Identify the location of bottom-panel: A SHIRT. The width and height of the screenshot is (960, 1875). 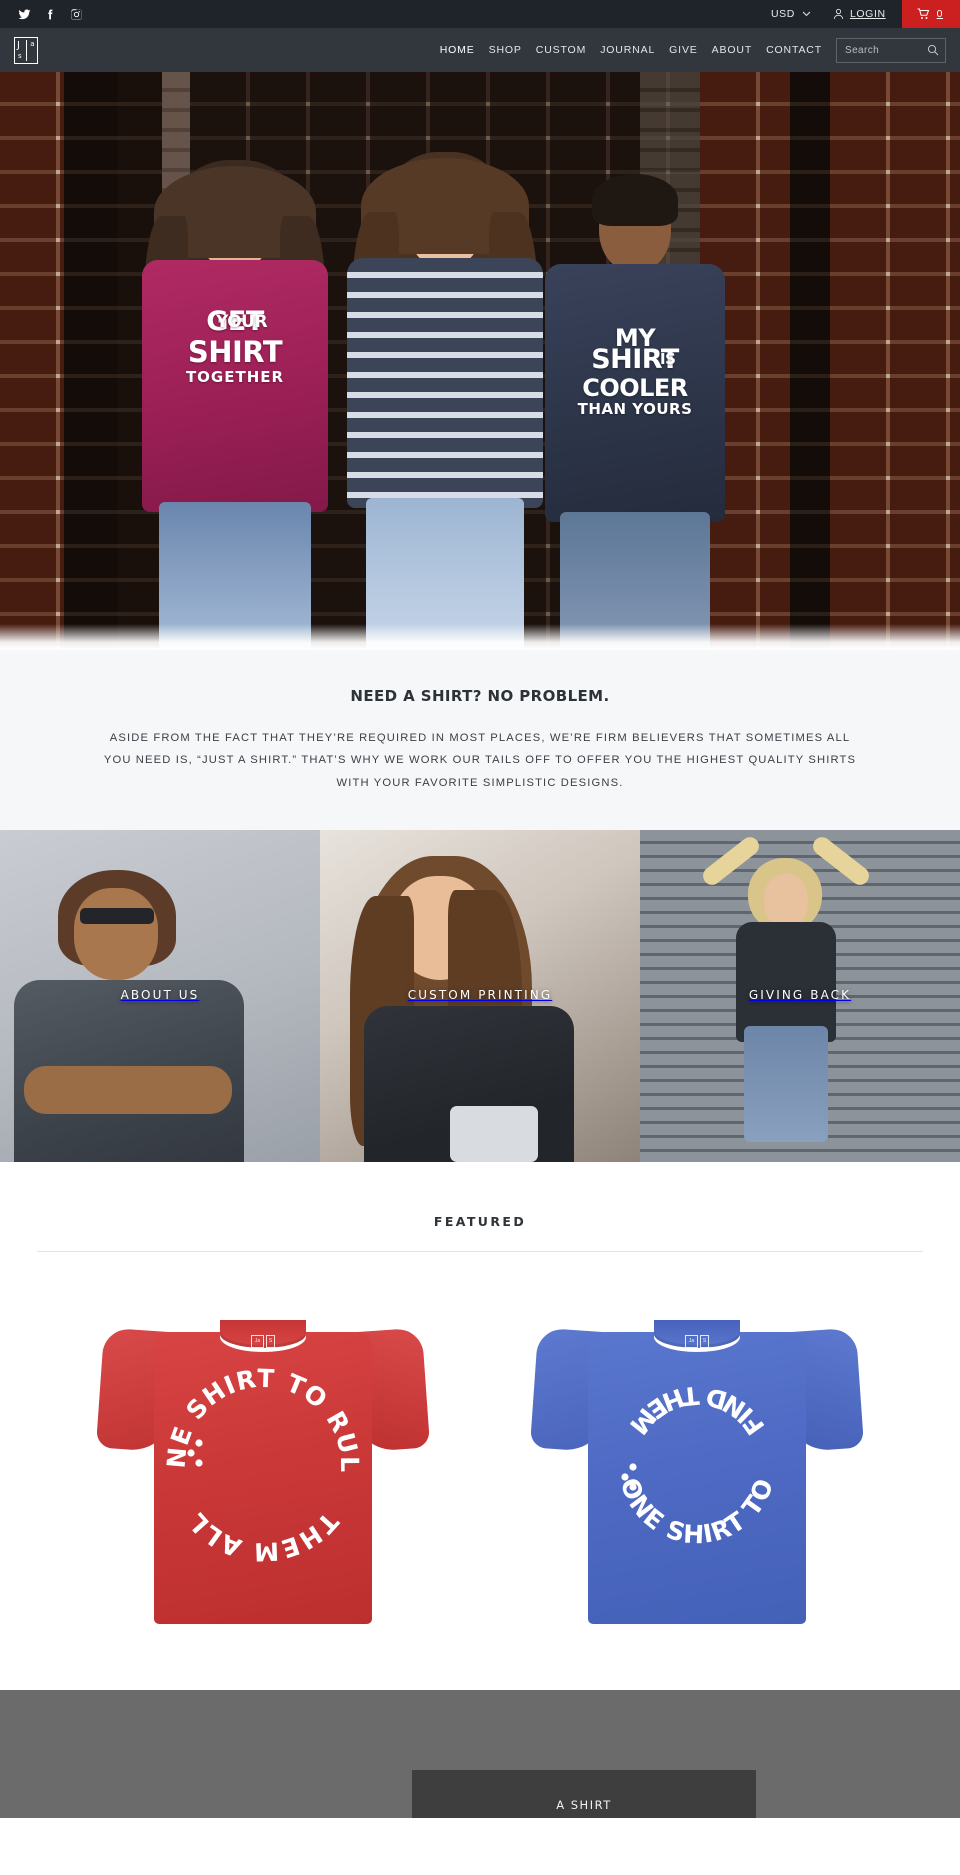
(584, 1794).